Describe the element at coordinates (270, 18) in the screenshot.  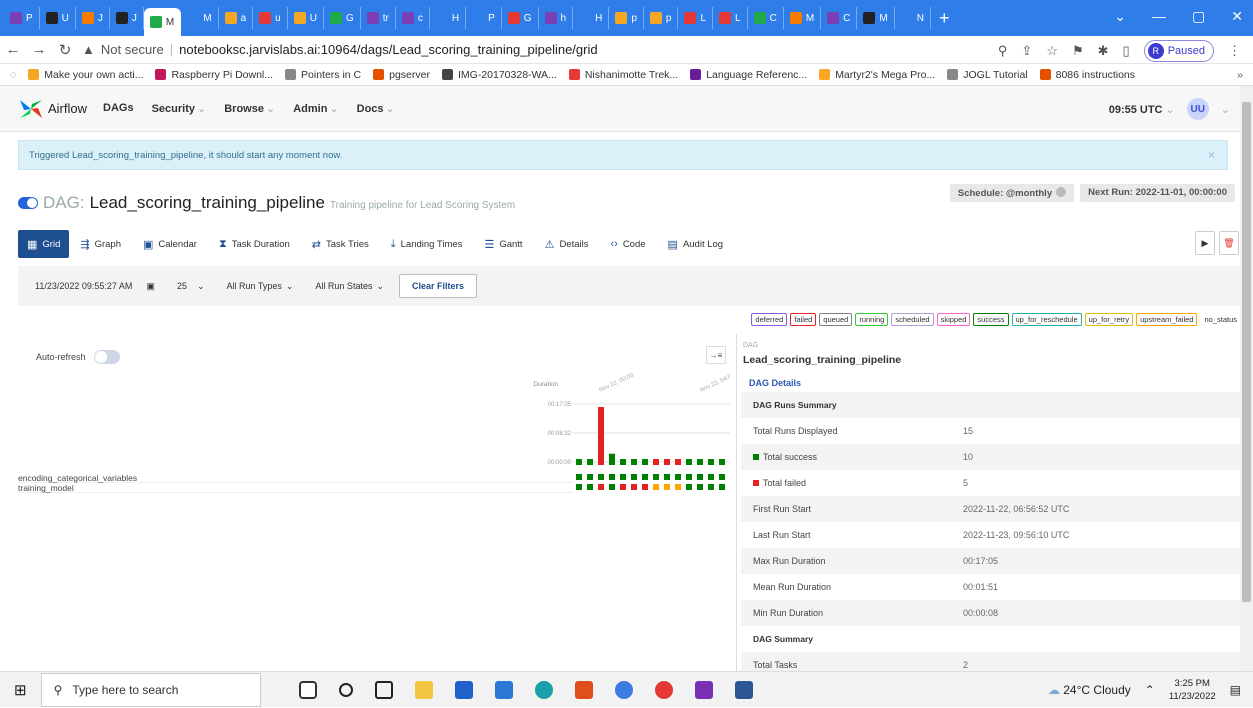
I see `browser-tab: u` at that location.